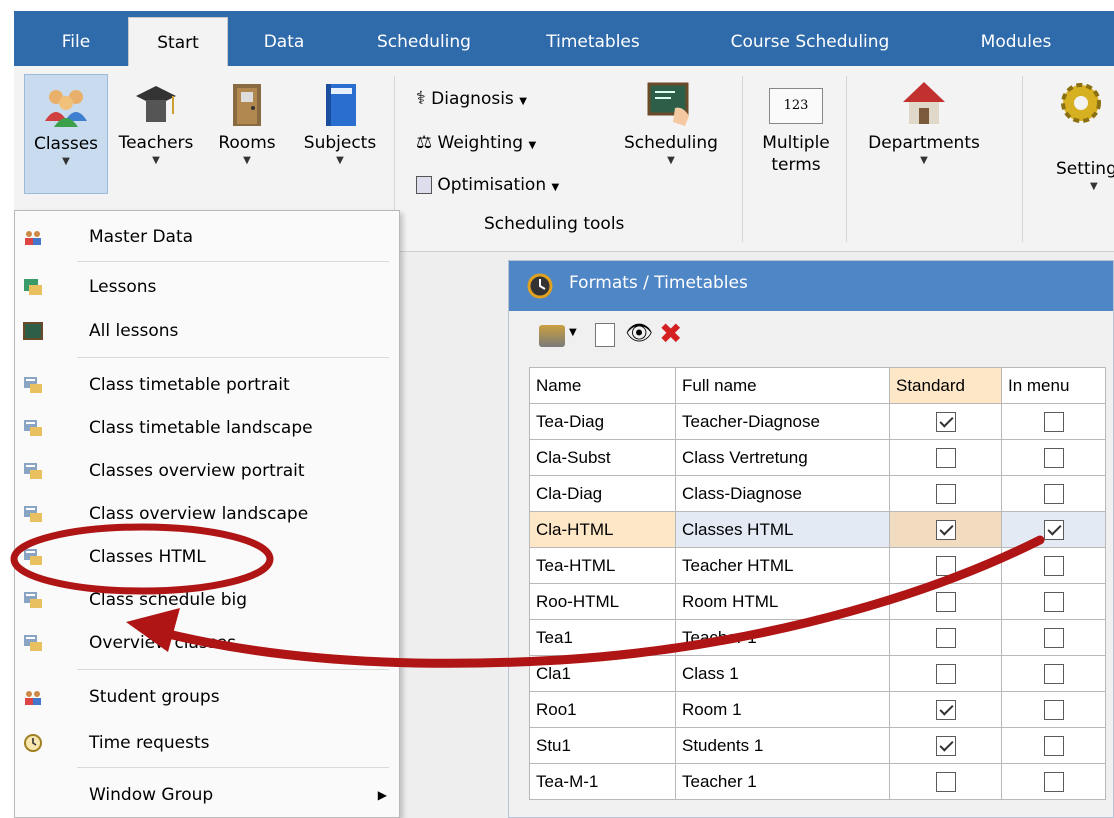 This screenshot has width=1114, height=818. Describe the element at coordinates (207, 795) in the screenshot. I see `menu-item-window-group: Window Group ▶` at that location.